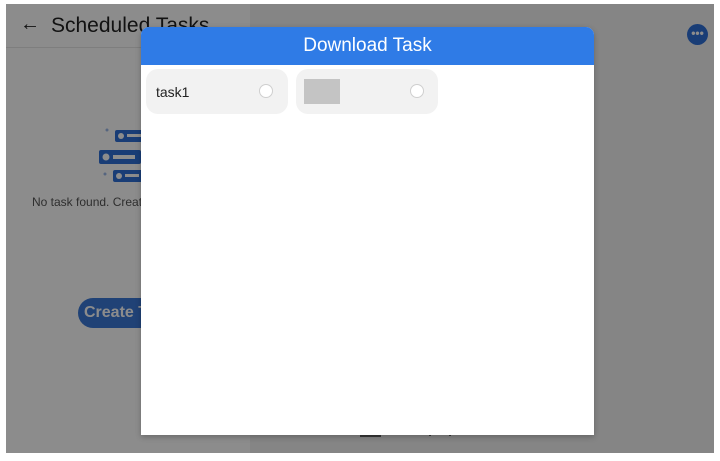 This screenshot has width=720, height=461. What do you see at coordinates (217, 91) in the screenshot?
I see `task-option: task1` at bounding box center [217, 91].